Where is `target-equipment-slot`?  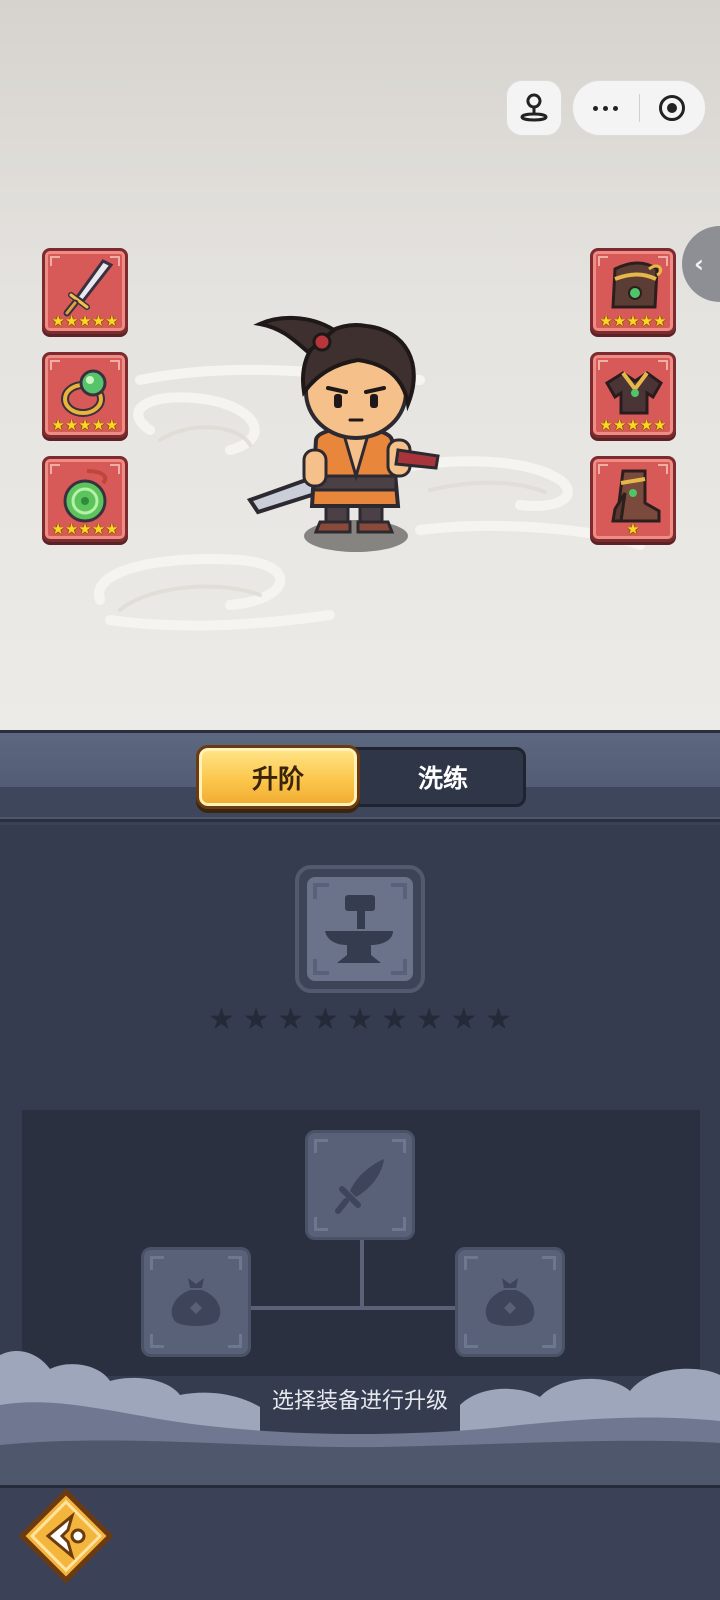
target-equipment-slot is located at coordinates (360, 929).